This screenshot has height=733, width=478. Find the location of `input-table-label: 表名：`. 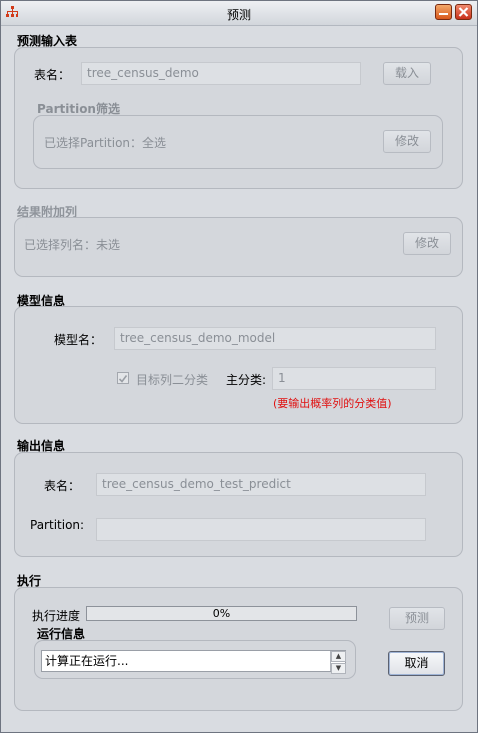

input-table-label: 表名： is located at coordinates (52, 75).